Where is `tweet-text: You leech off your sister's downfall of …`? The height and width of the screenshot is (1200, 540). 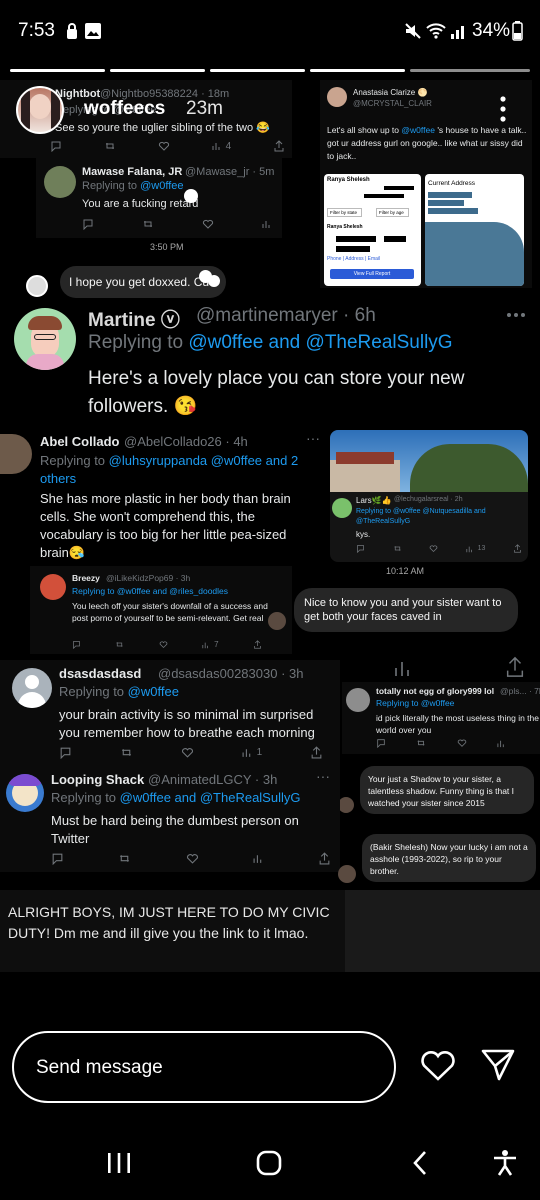 tweet-text: You leech off your sister's downfall of … is located at coordinates (170, 612).